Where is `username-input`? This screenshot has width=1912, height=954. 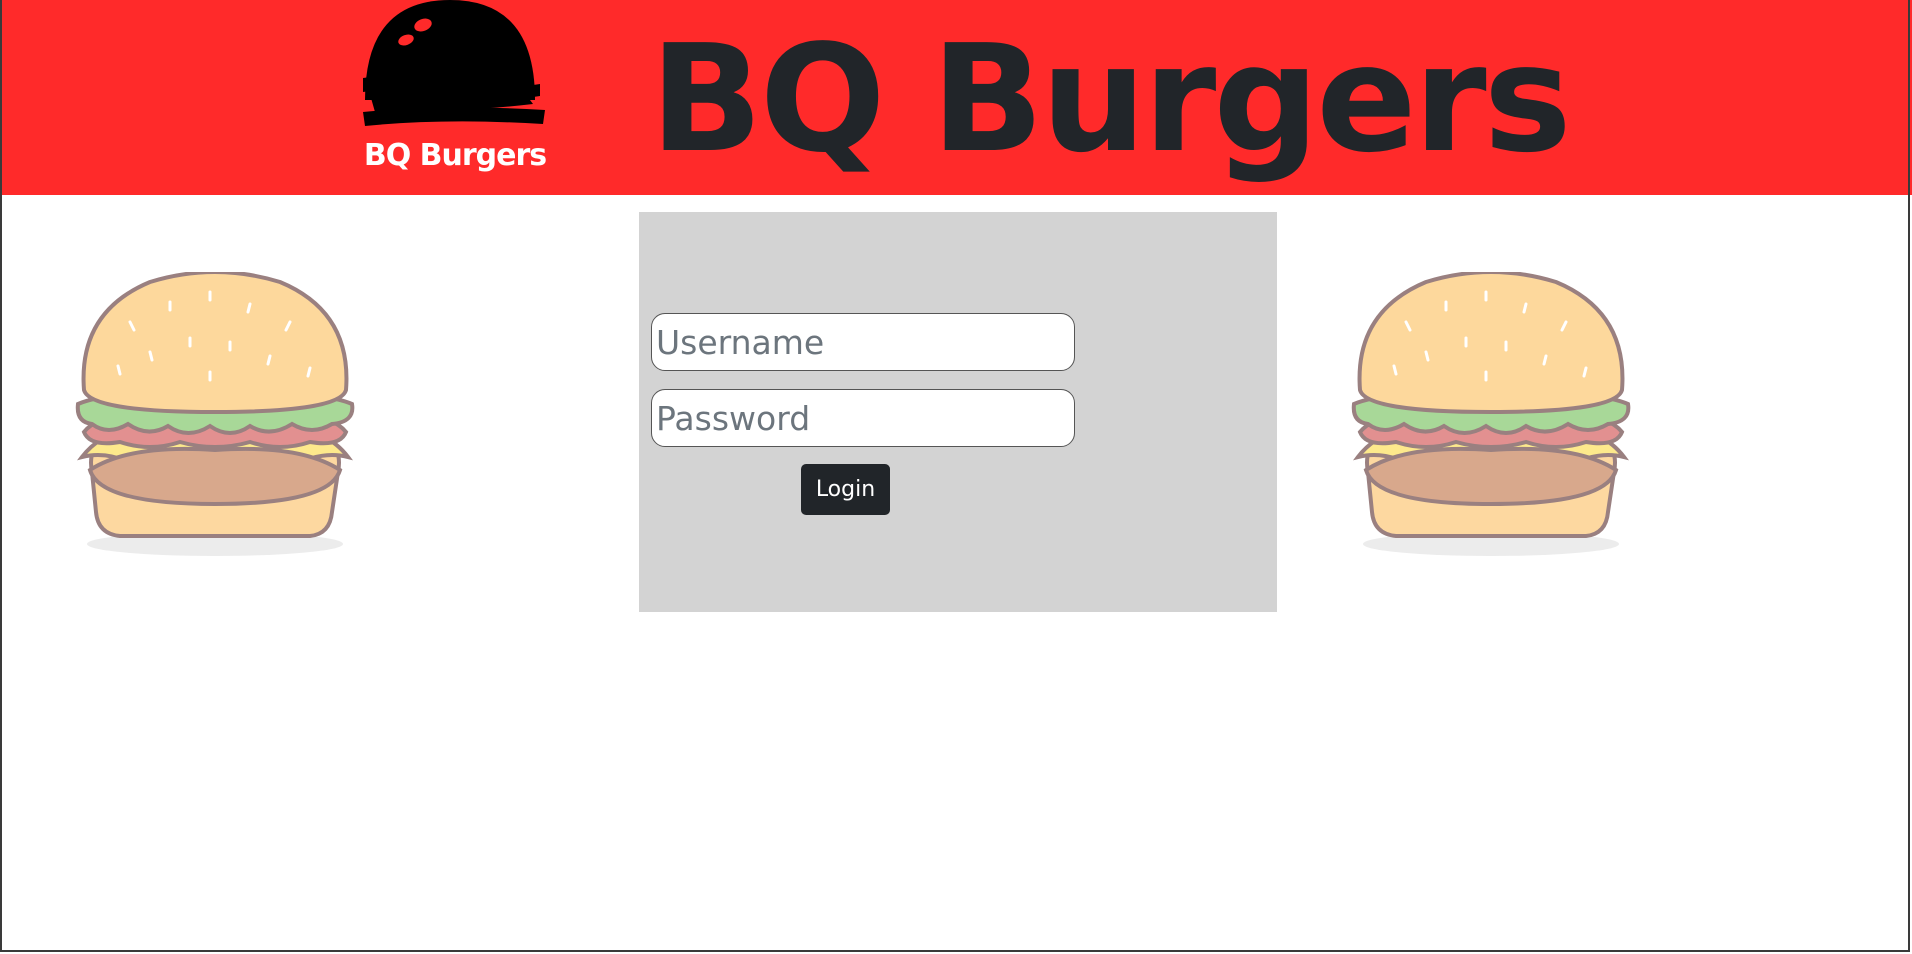 username-input is located at coordinates (863, 342).